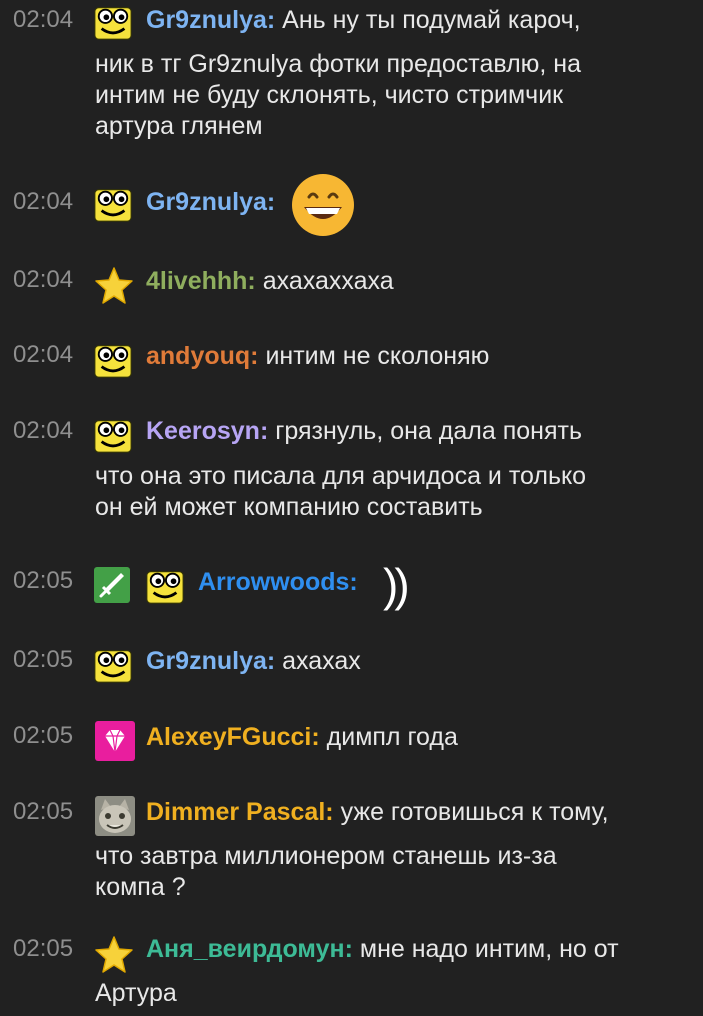 The height and width of the screenshot is (1016, 703). Describe the element at coordinates (489, 949) in the screenshot. I see `message-text: мне надо интим, но от` at that location.